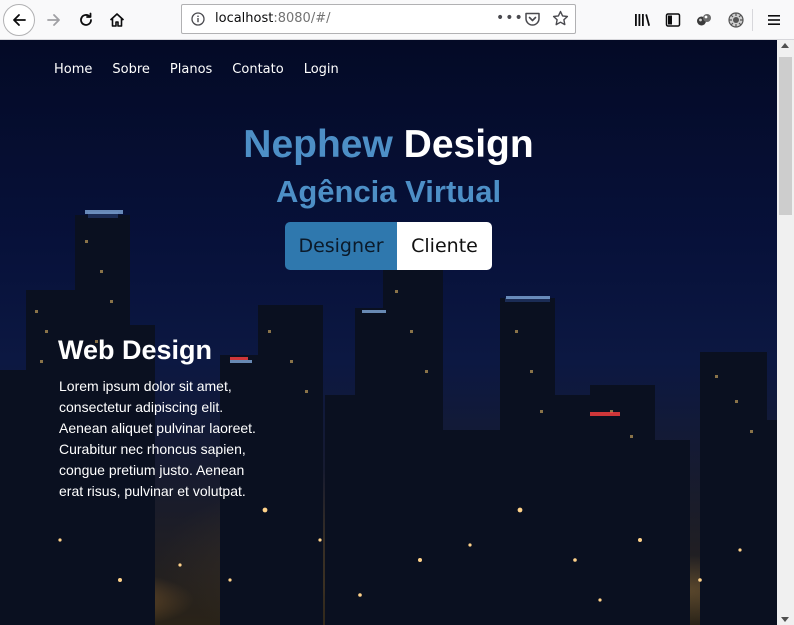 The image size is (794, 625). Describe the element at coordinates (257, 69) in the screenshot. I see `nav-contato: Contato` at that location.